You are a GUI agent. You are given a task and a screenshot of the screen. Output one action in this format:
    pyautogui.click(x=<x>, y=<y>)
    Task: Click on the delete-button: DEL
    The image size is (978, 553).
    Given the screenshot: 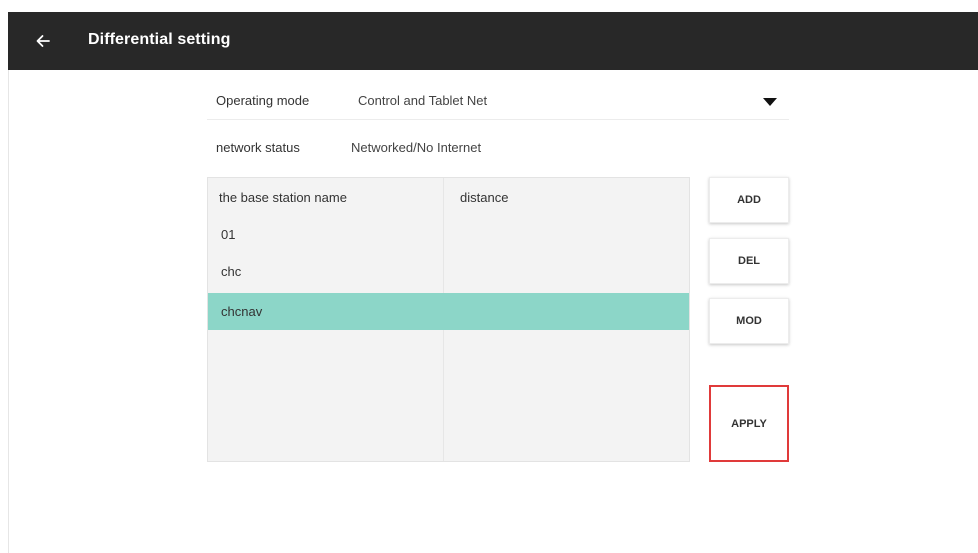 What is the action you would take?
    pyautogui.click(x=749, y=261)
    